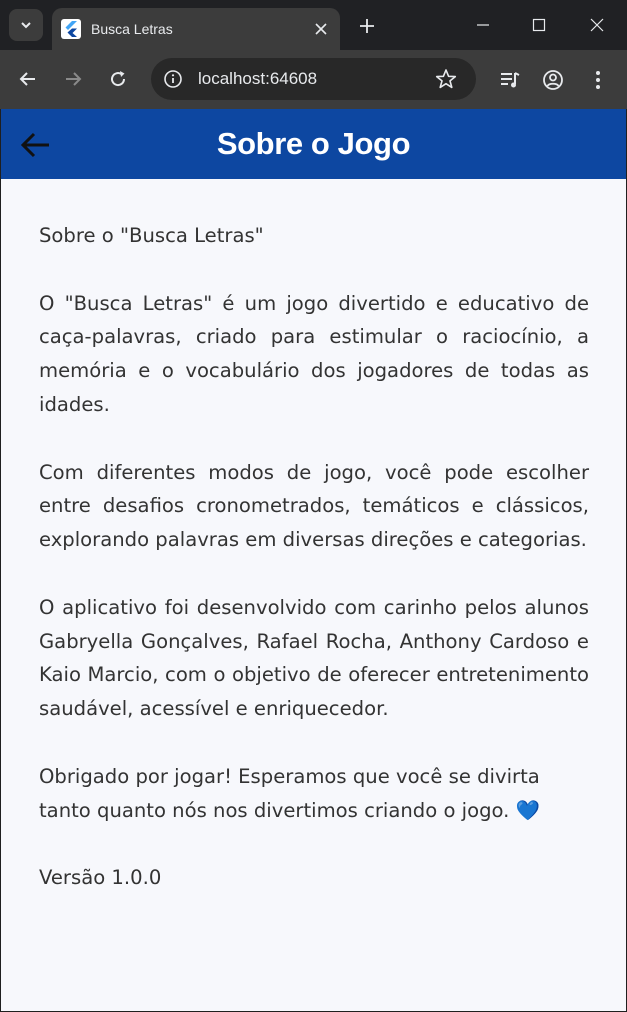 This screenshot has width=627, height=1012. What do you see at coordinates (597, 25) in the screenshot?
I see `window-close-icon` at bounding box center [597, 25].